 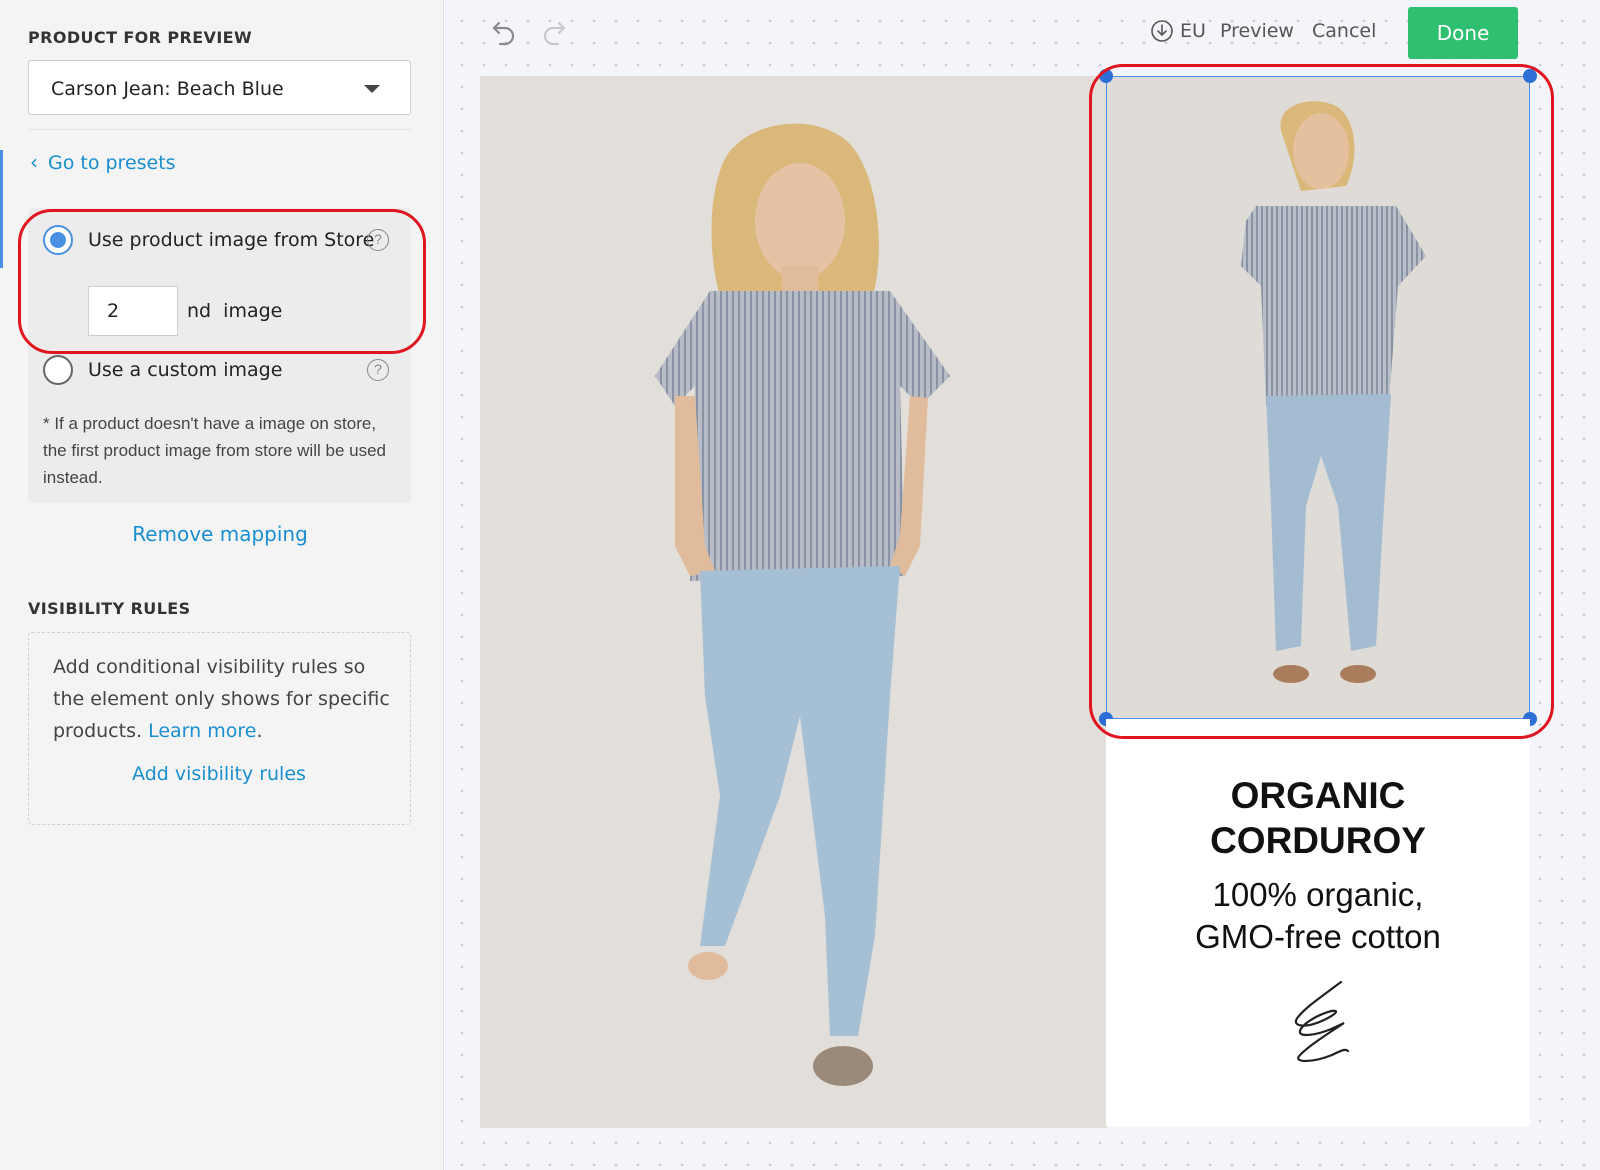 What do you see at coordinates (112, 163) in the screenshot?
I see `go-to-presets-label: Go to presets` at bounding box center [112, 163].